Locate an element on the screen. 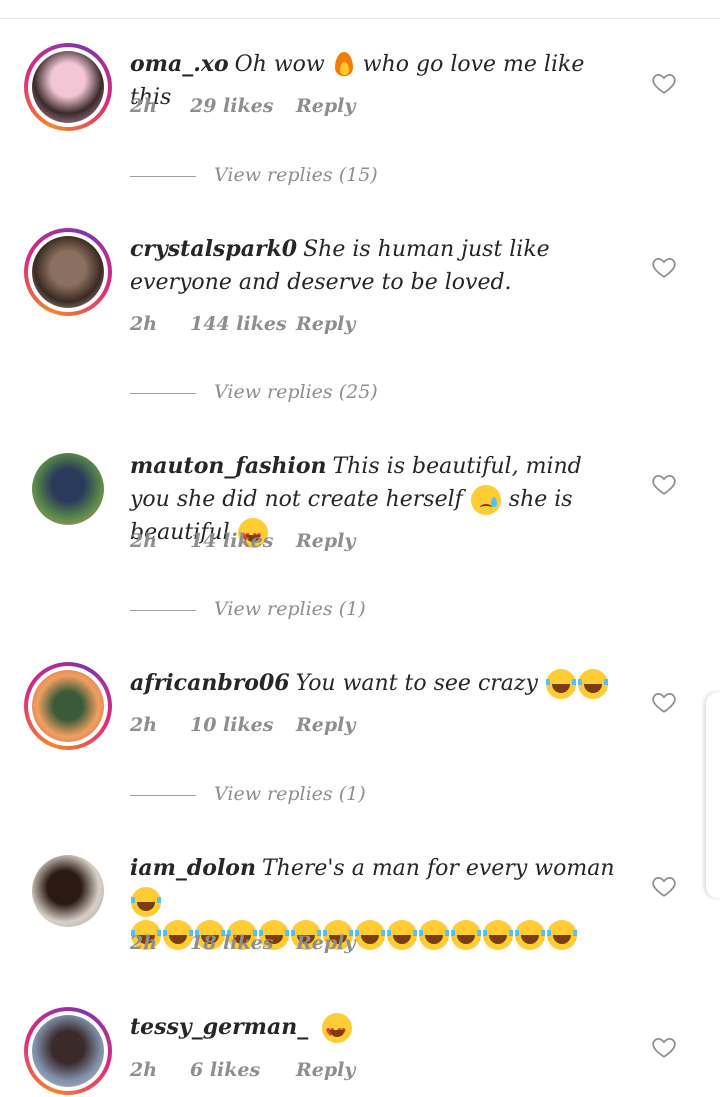 The width and height of the screenshot is (720, 1097). comment-text: africanbro06 You want to see crazy is located at coordinates (375, 683).